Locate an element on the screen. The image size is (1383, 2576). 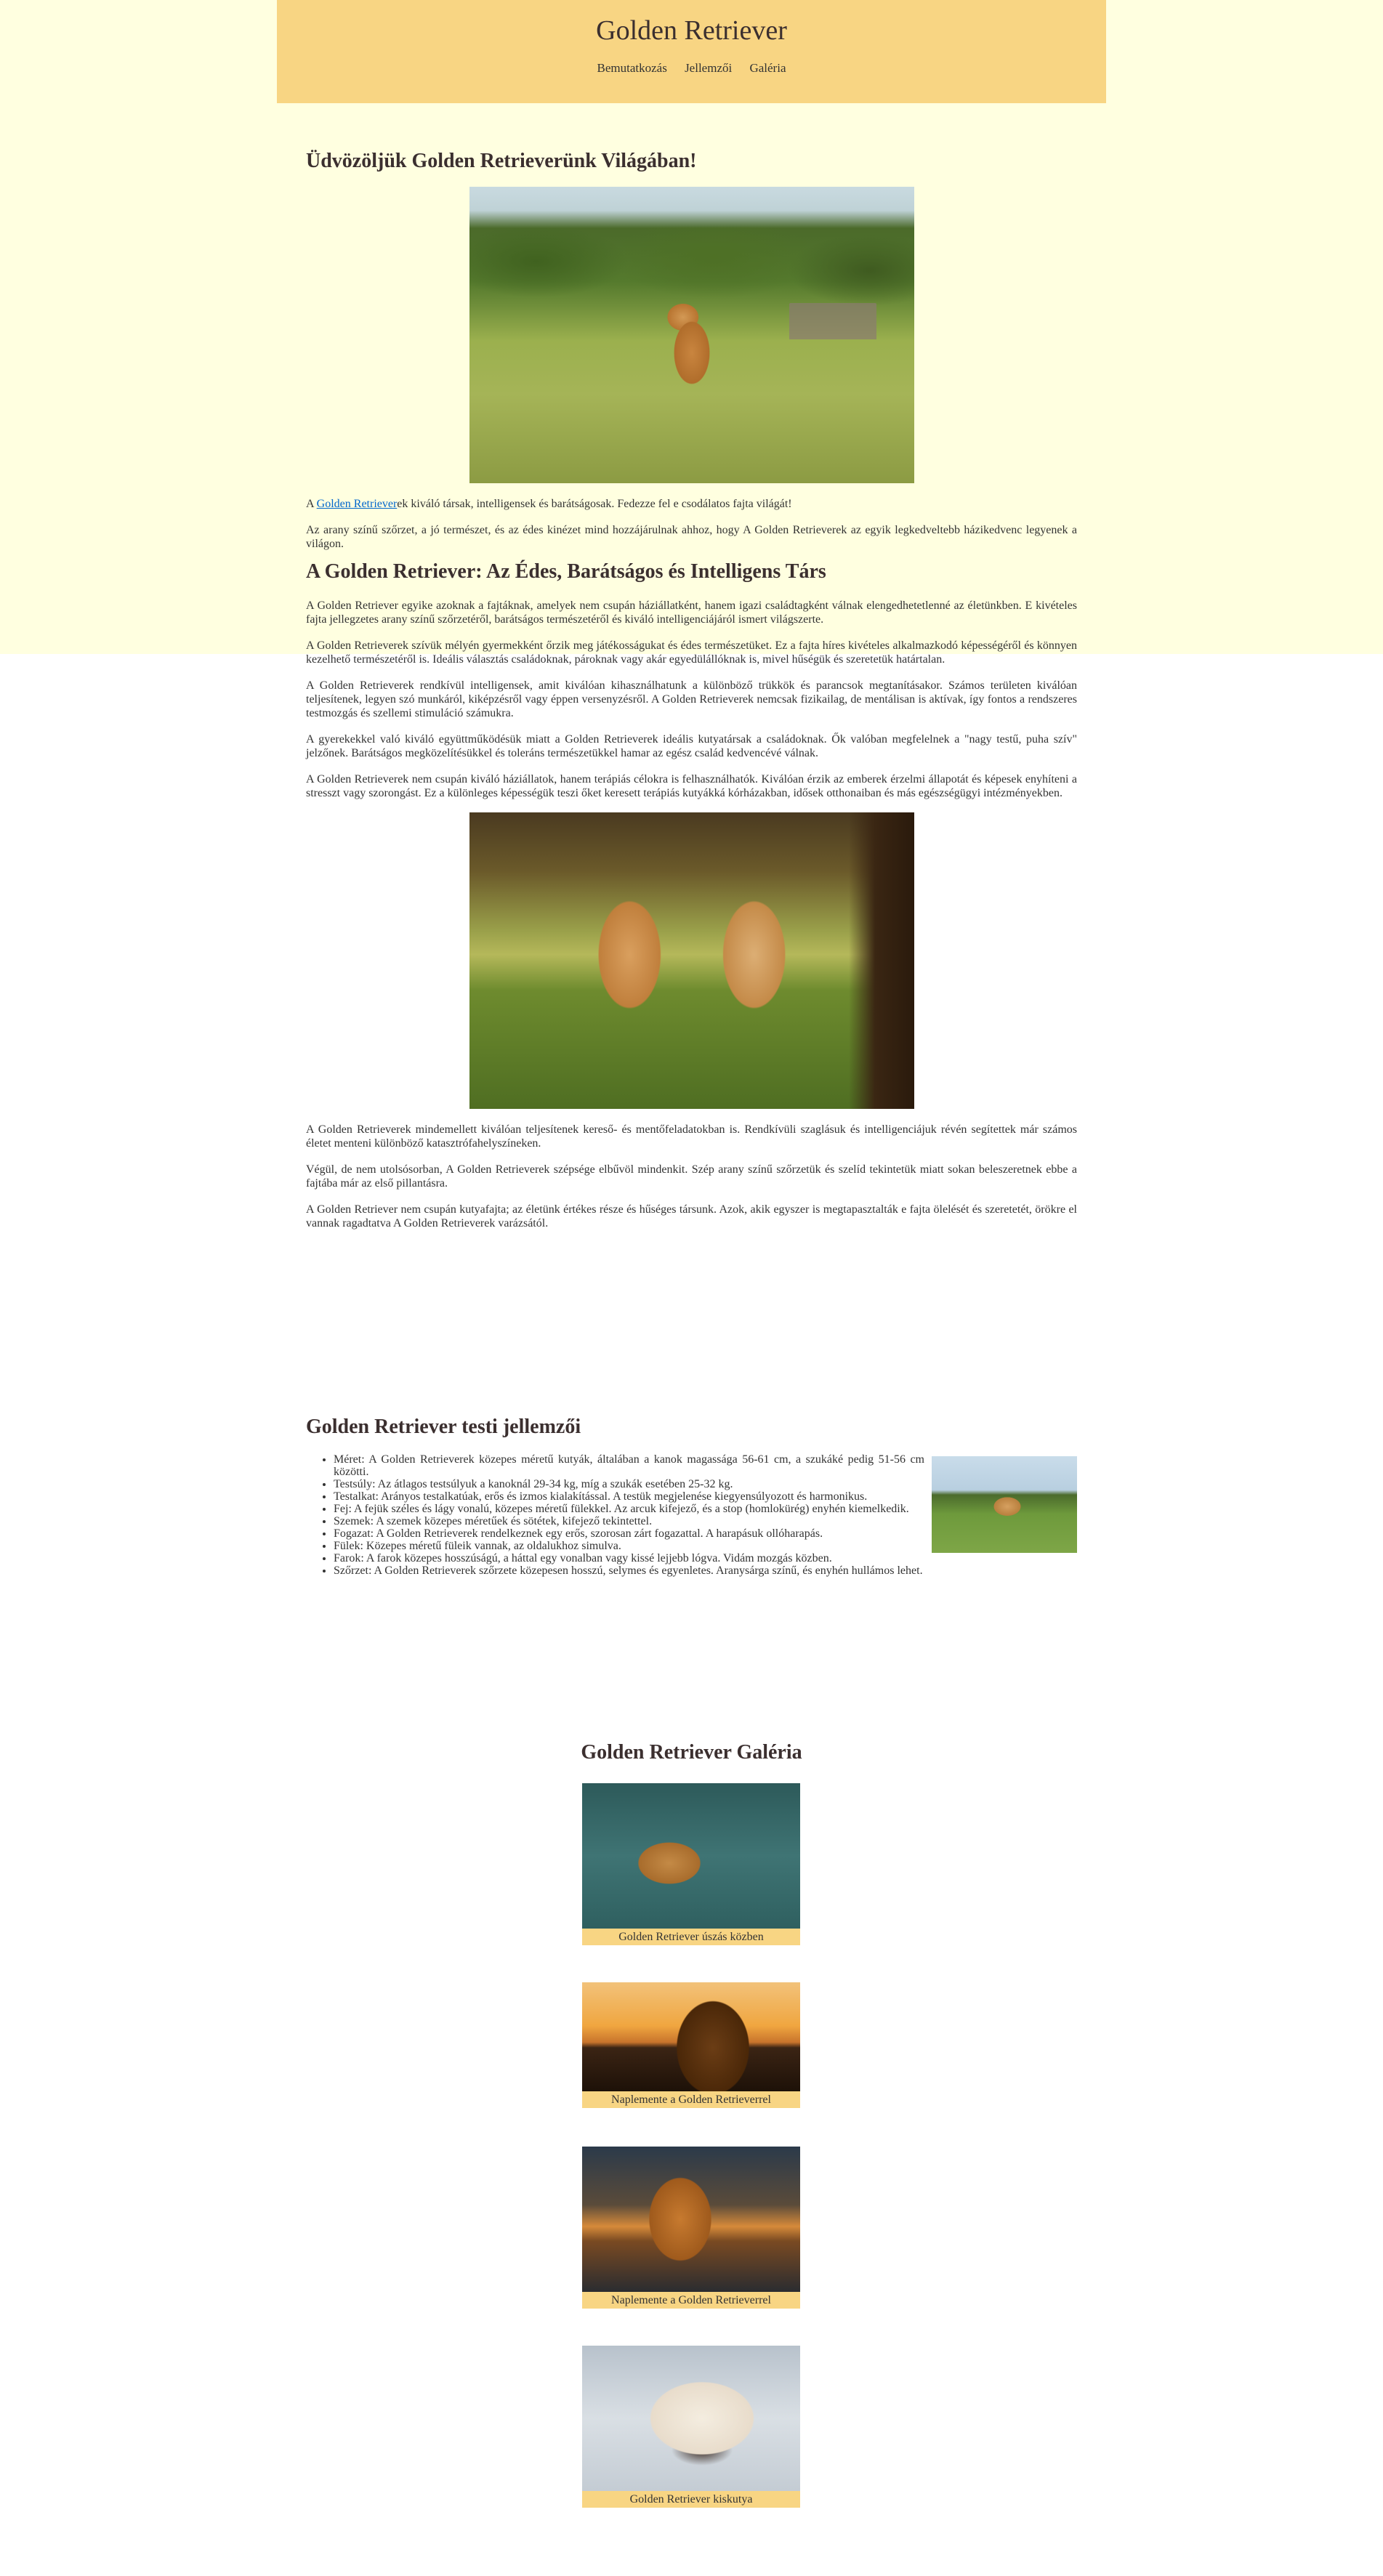
main-nav: Bemutatkozás Jellemzői Galéria is located at coordinates (691, 69).